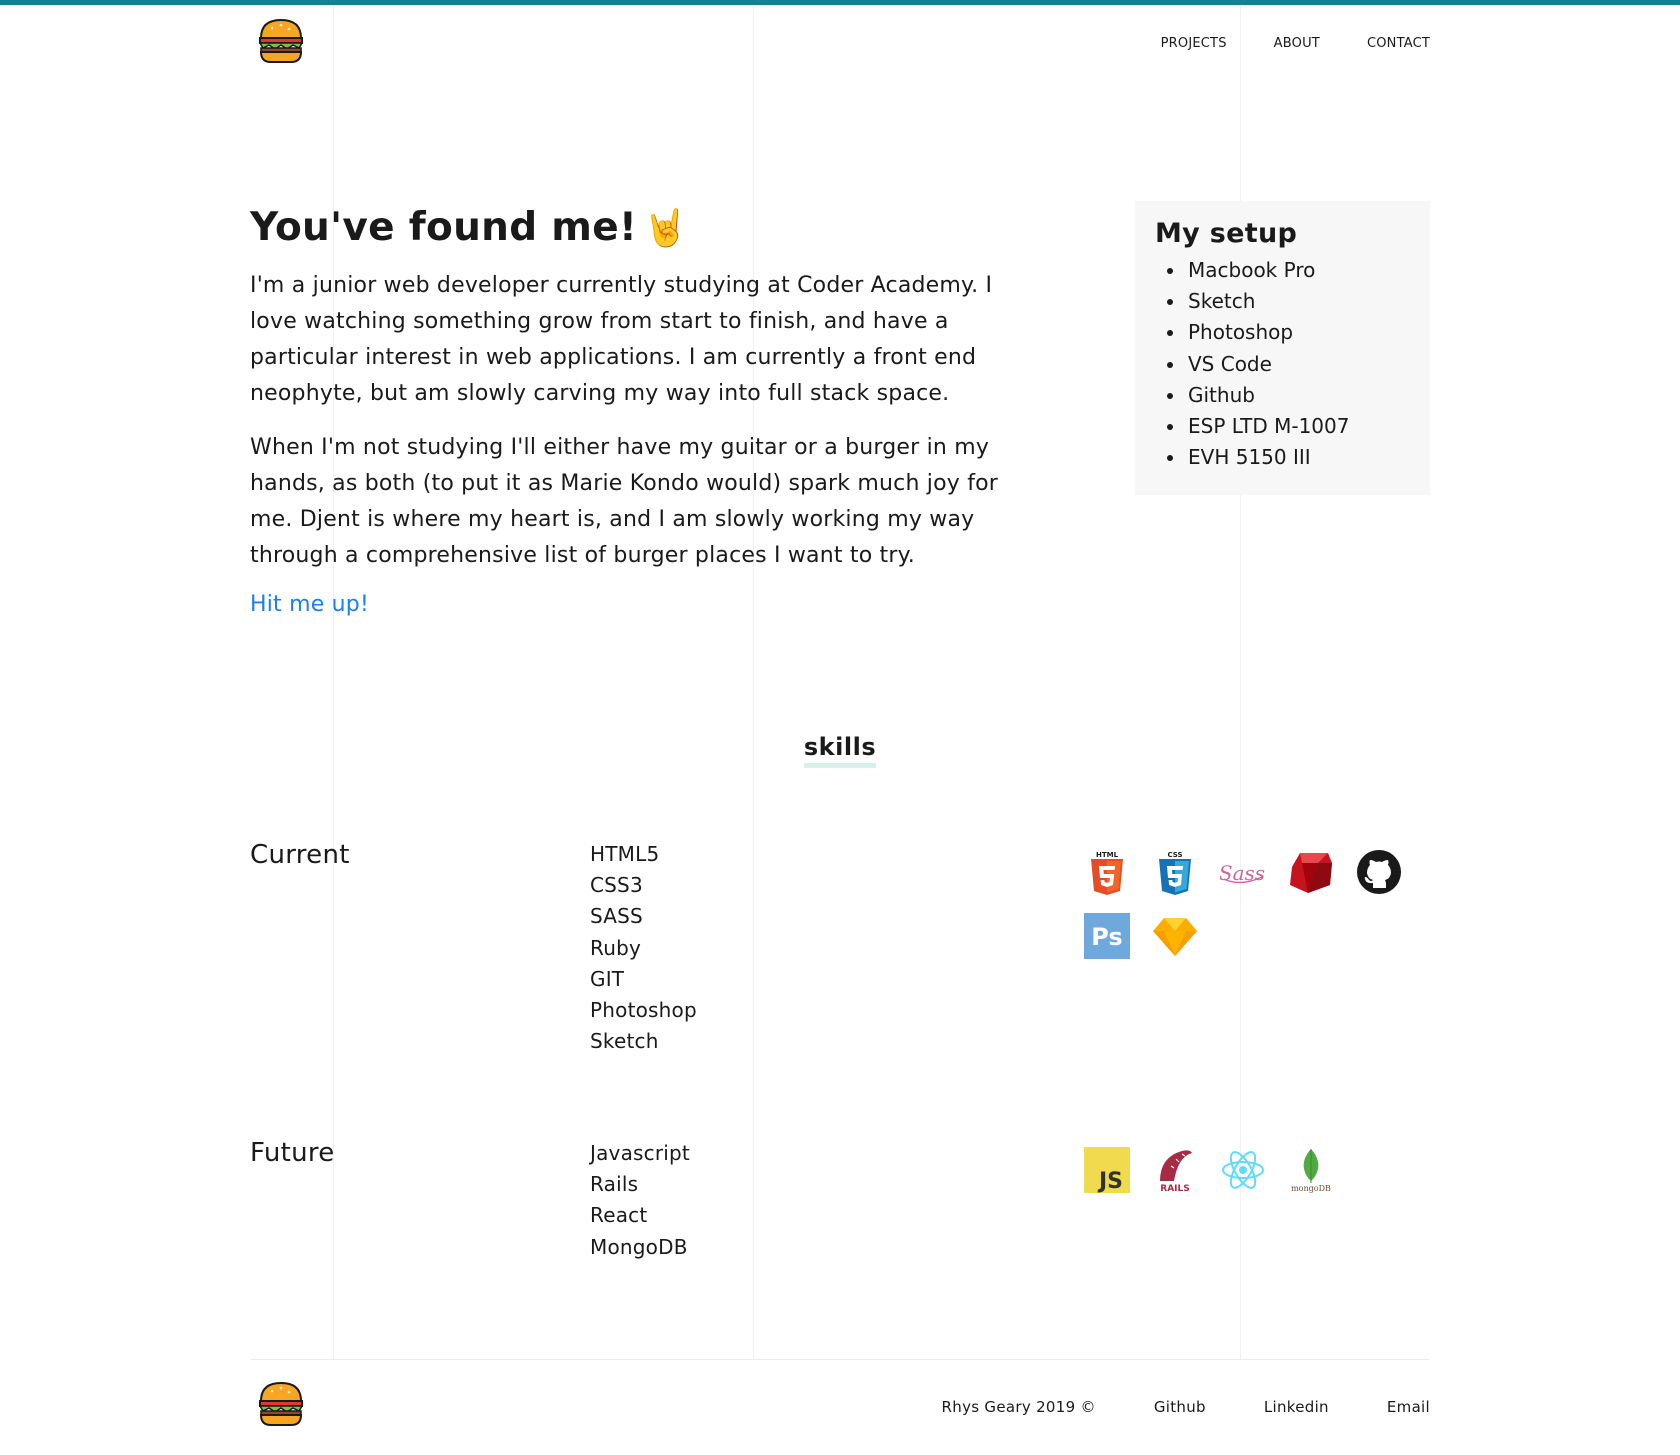  I want to click on current-skill-icons: HTML CSS Sass Ps, so click(1254, 904).